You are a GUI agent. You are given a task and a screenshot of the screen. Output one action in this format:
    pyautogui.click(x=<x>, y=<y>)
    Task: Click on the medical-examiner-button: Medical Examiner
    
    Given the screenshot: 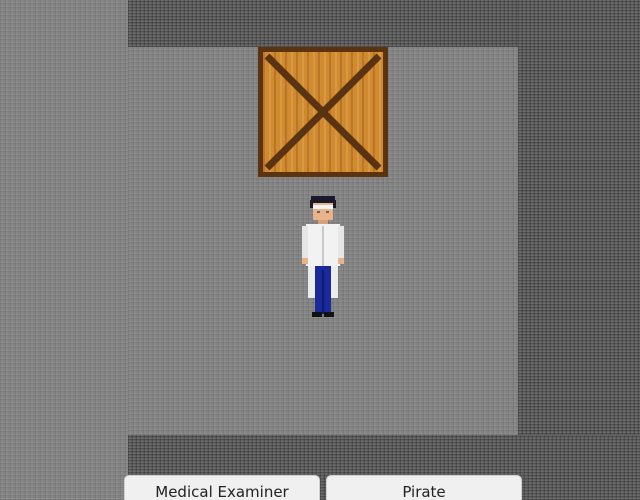 What is the action you would take?
    pyautogui.click(x=222, y=487)
    